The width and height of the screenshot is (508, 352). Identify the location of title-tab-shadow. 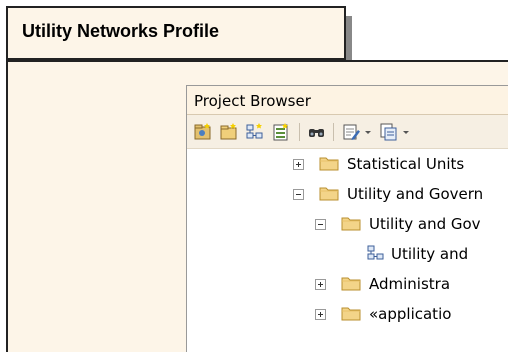
(349, 38).